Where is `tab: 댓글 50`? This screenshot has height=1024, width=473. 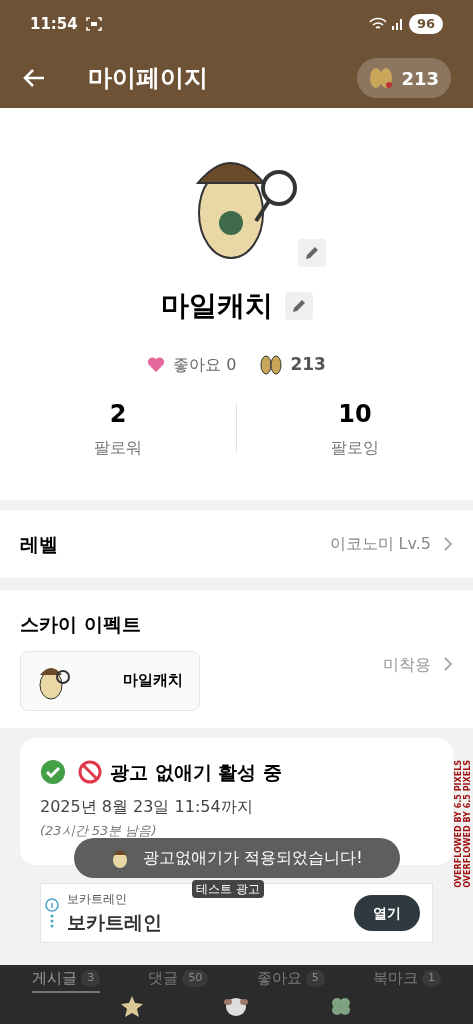 tab: 댓글 50 is located at coordinates (178, 980).